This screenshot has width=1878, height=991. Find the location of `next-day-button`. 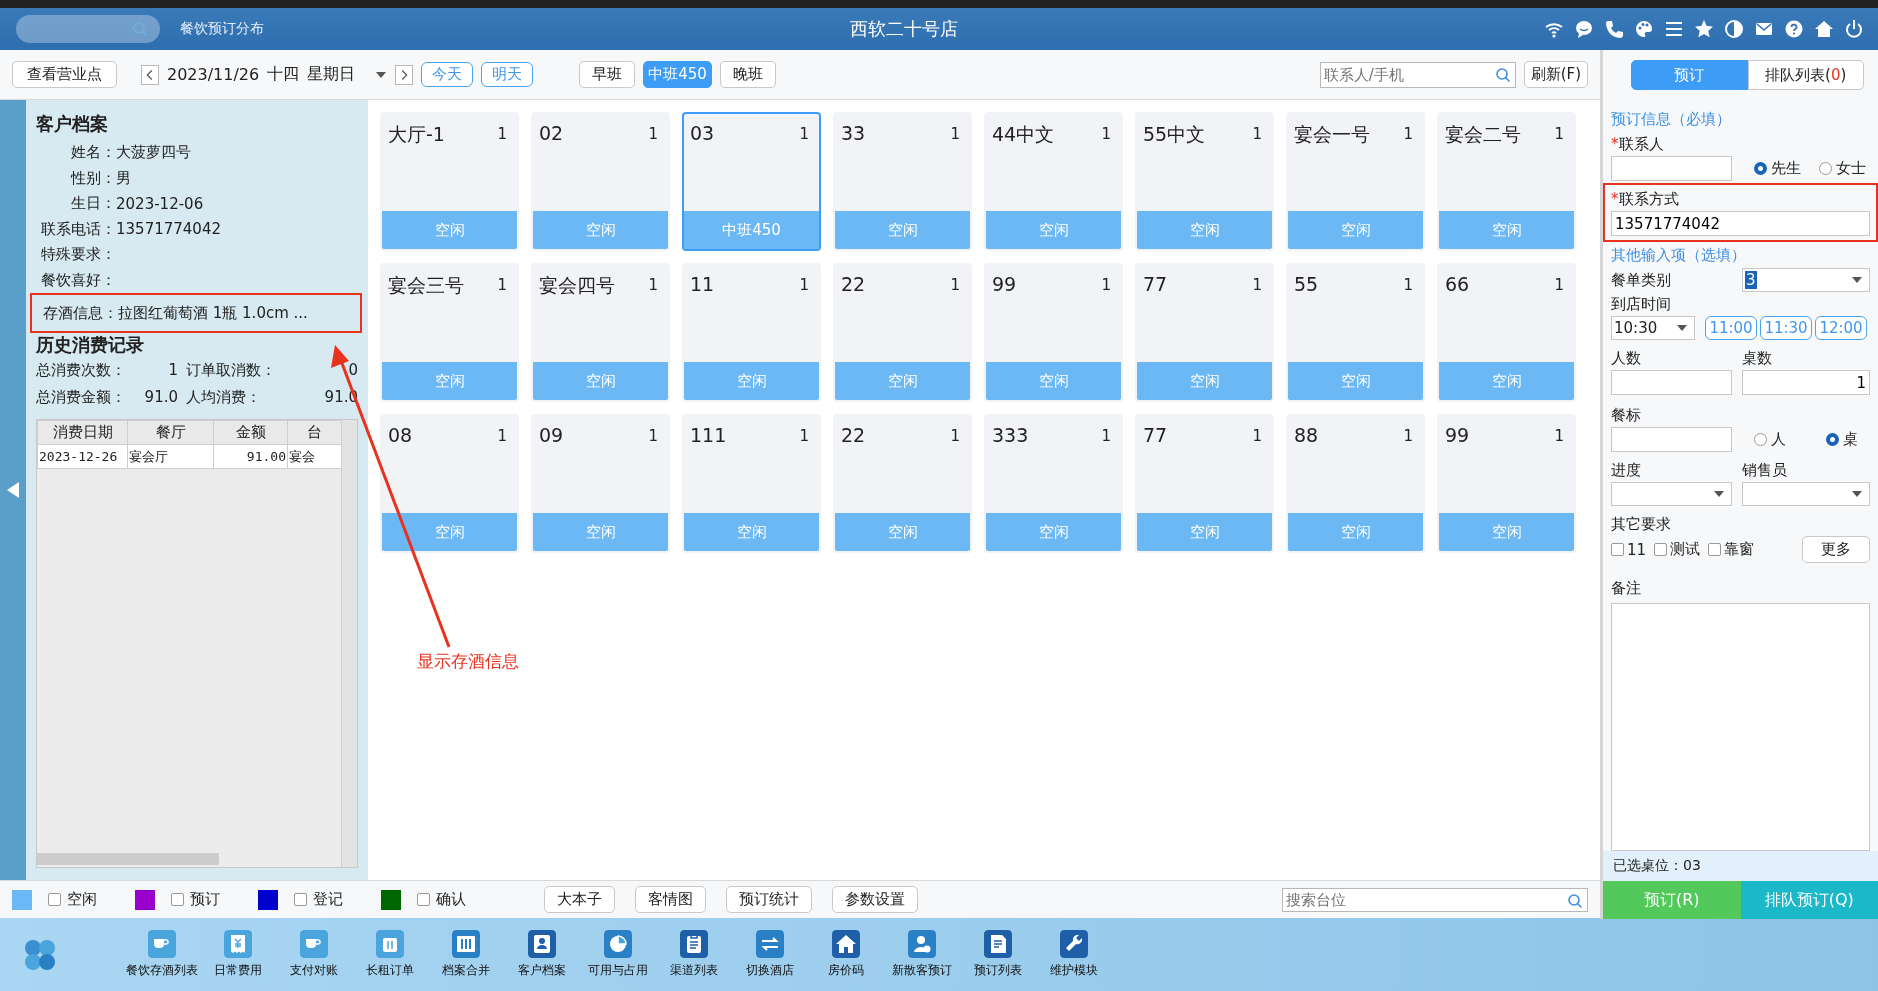

next-day-button is located at coordinates (404, 74).